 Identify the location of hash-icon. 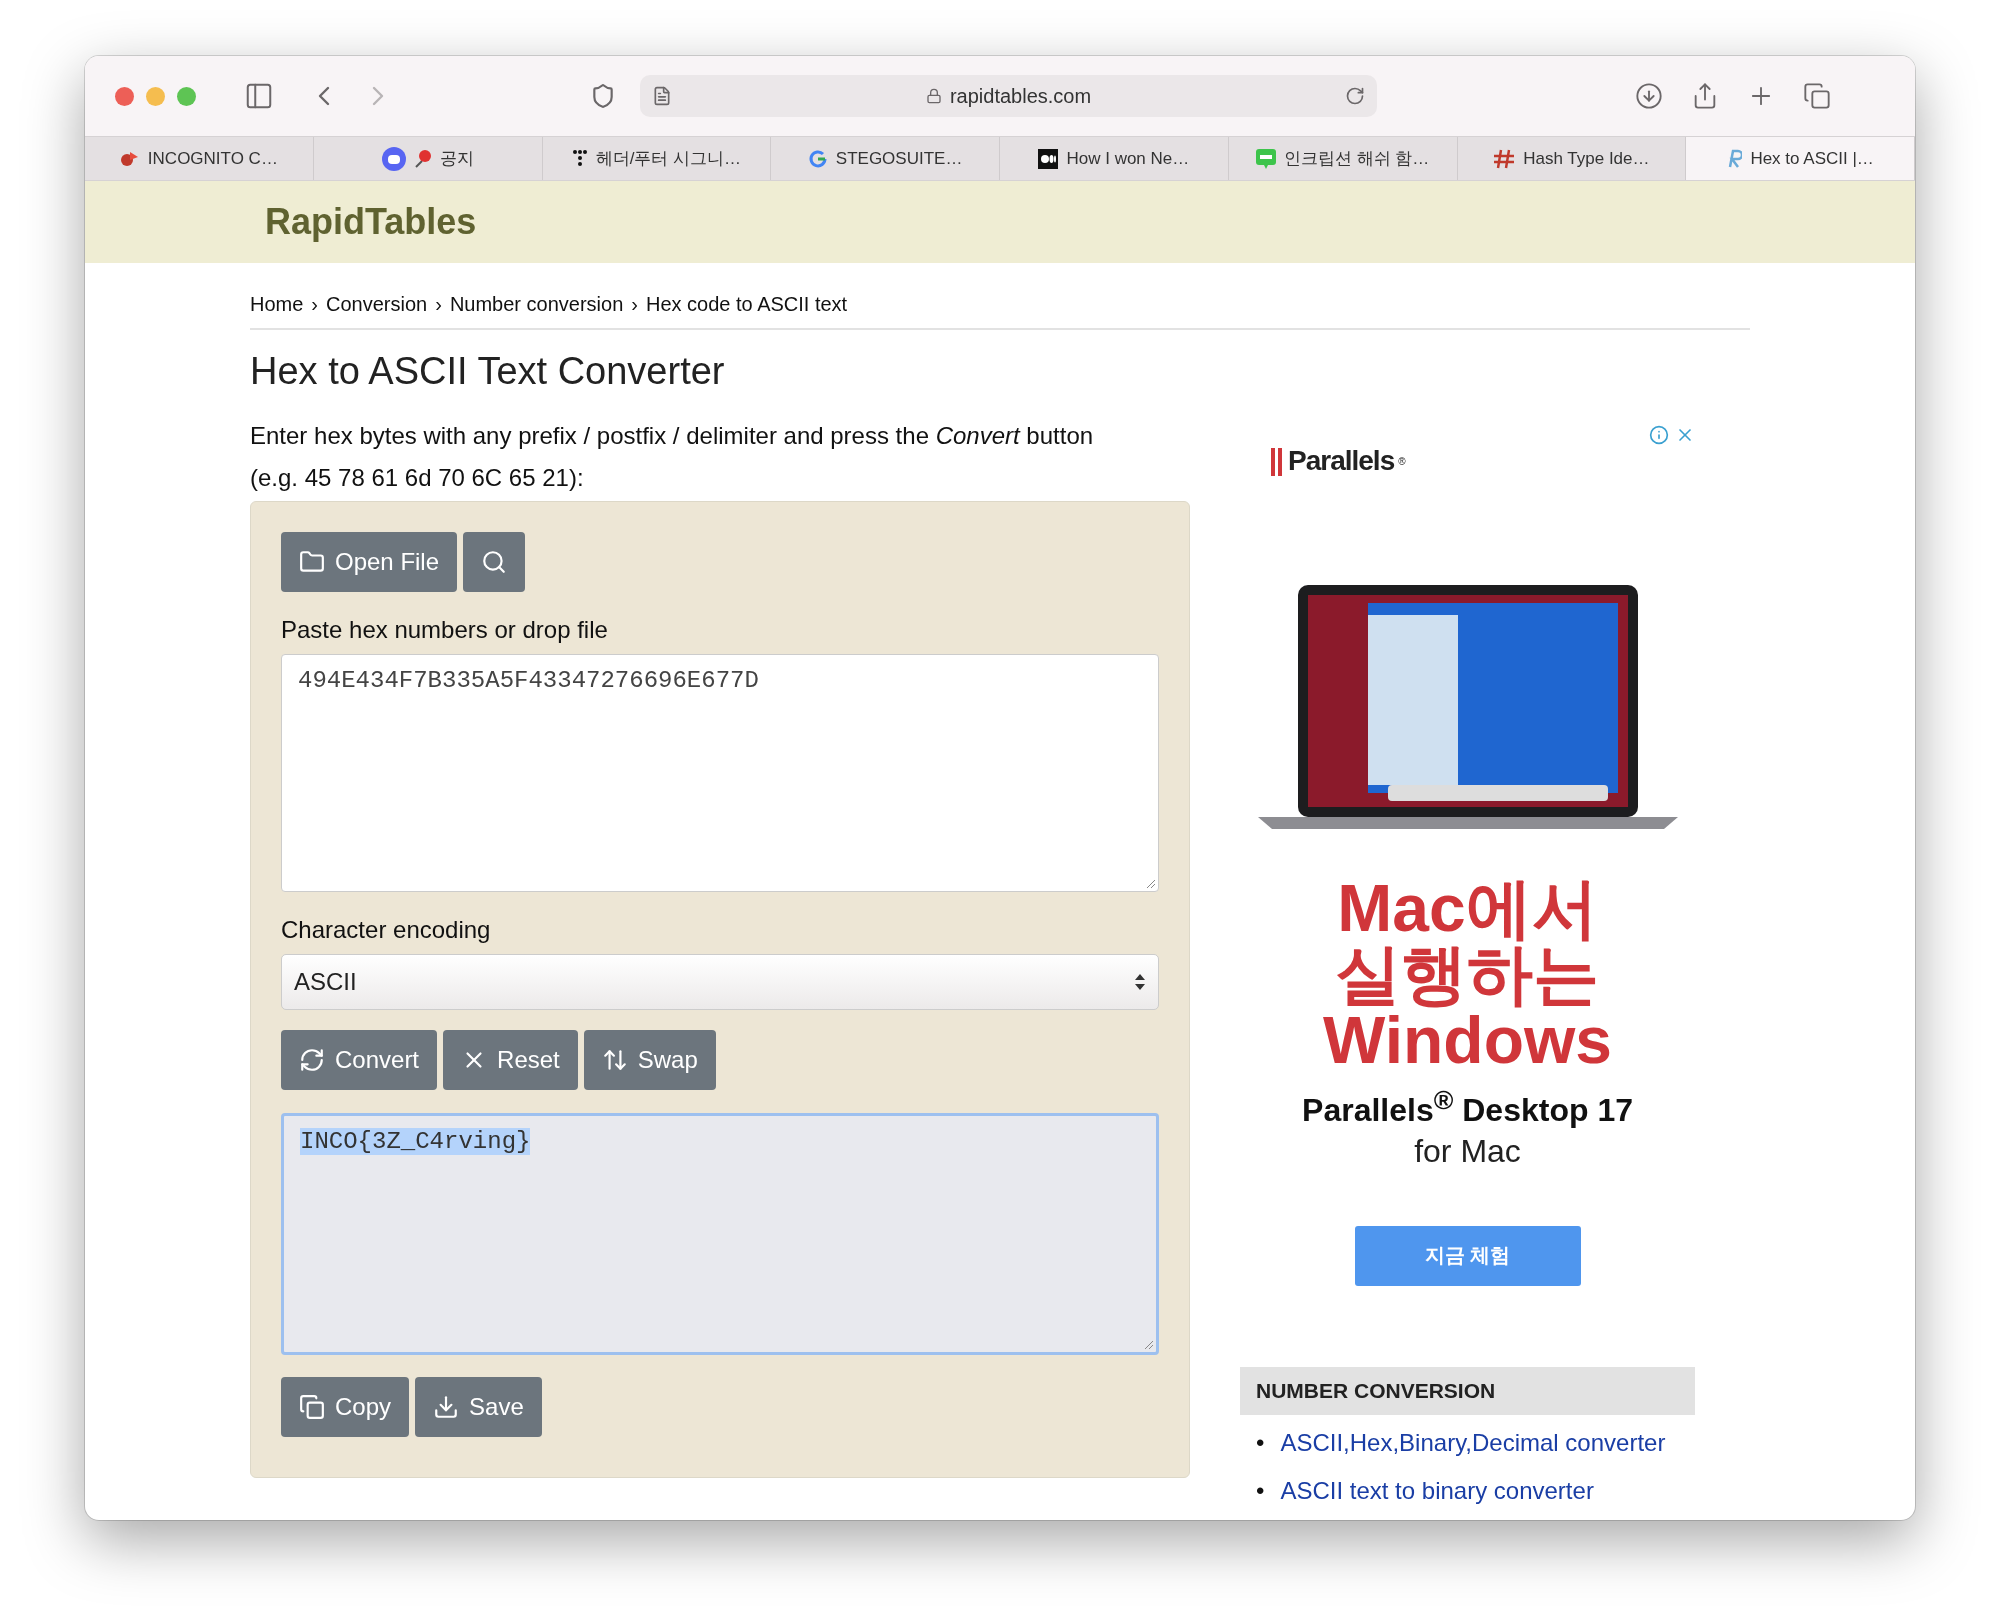
(1504, 158).